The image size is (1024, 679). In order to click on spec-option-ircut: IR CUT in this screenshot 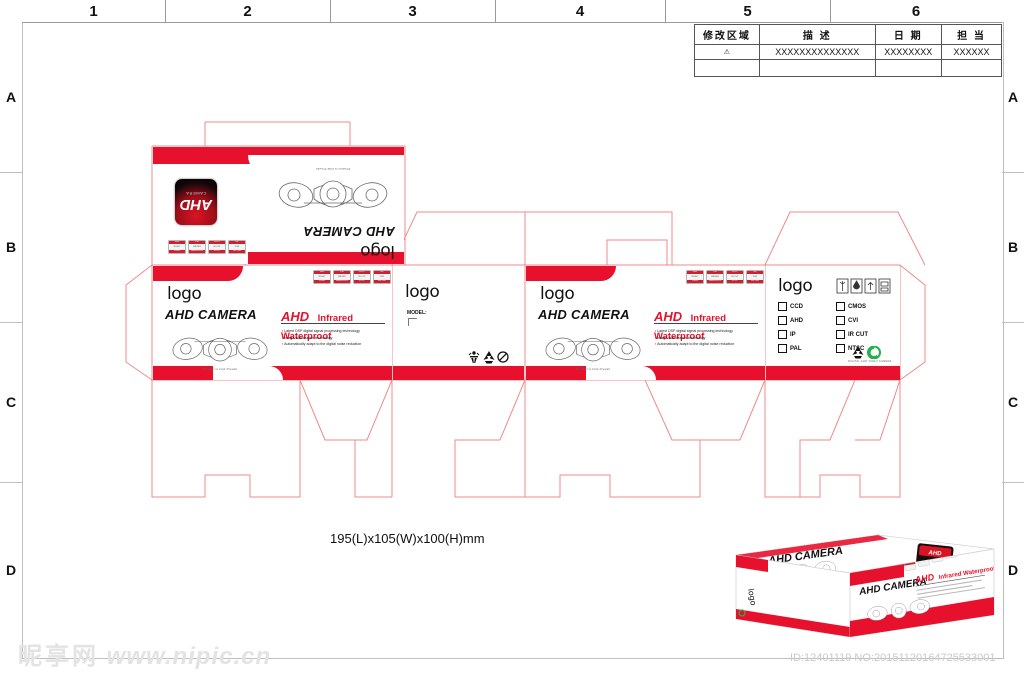, I will do `click(863, 334)`.